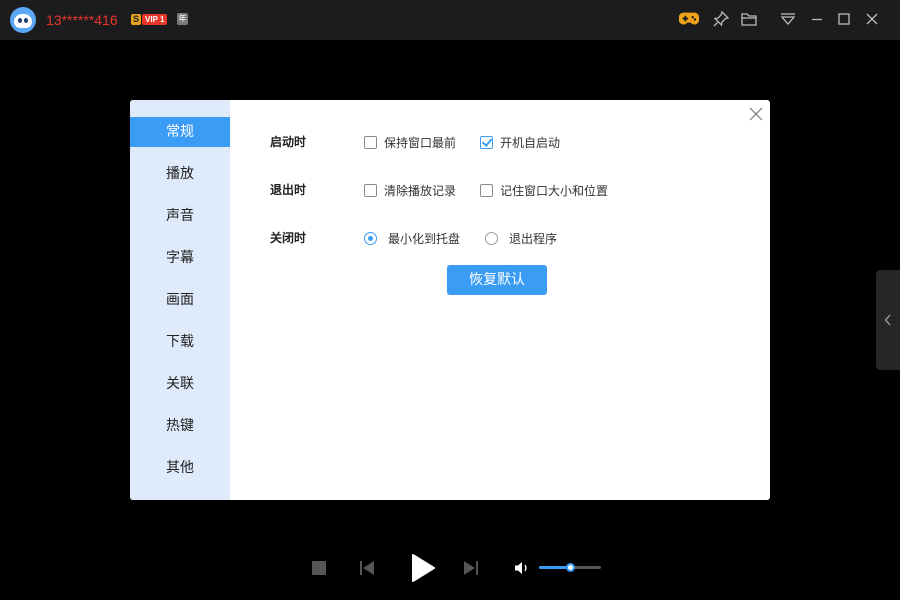  What do you see at coordinates (182, 19) in the screenshot?
I see `year-badge: 年` at bounding box center [182, 19].